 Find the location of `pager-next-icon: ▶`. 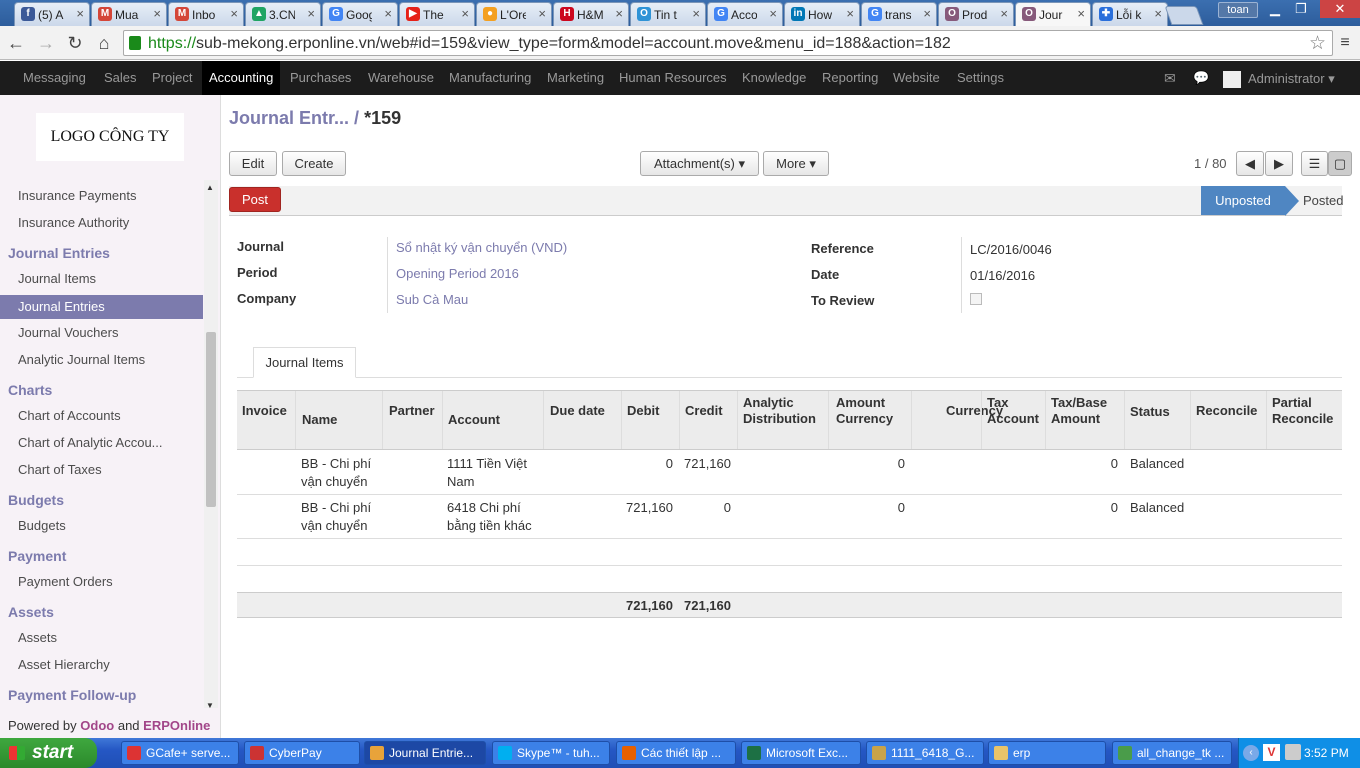

pager-next-icon: ▶ is located at coordinates (1279, 163).